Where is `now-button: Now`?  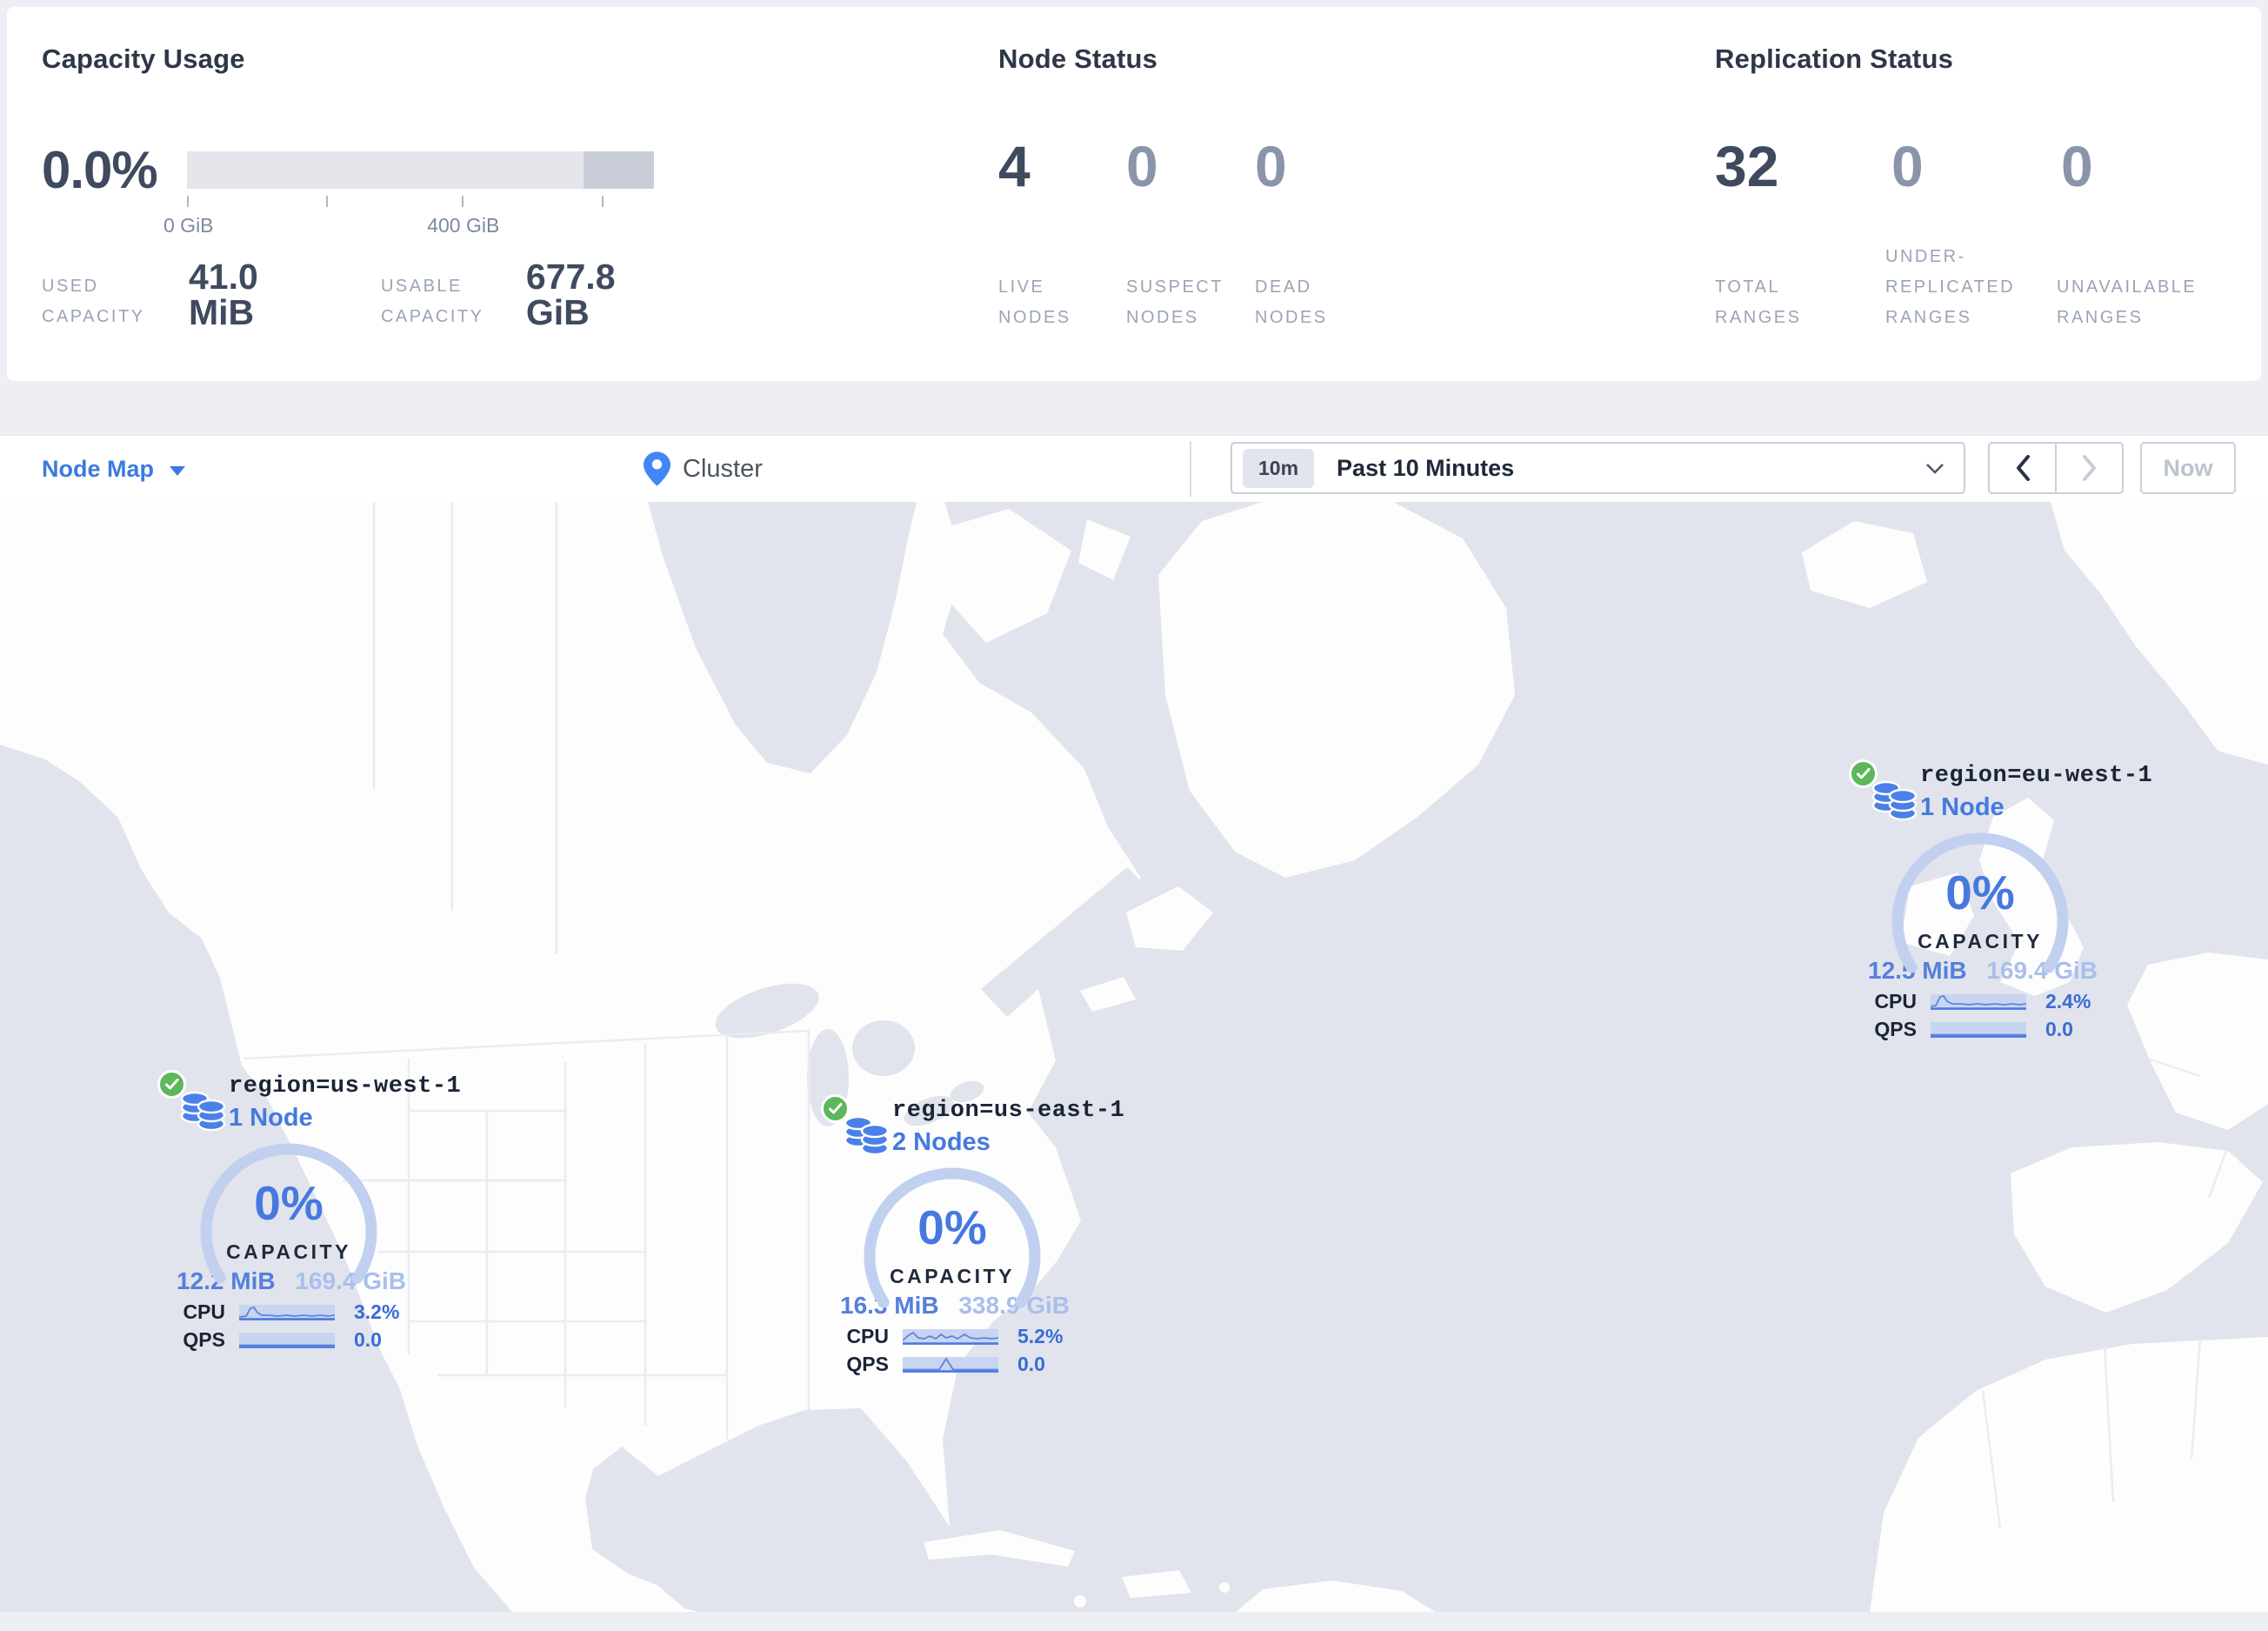 now-button: Now is located at coordinates (2188, 468).